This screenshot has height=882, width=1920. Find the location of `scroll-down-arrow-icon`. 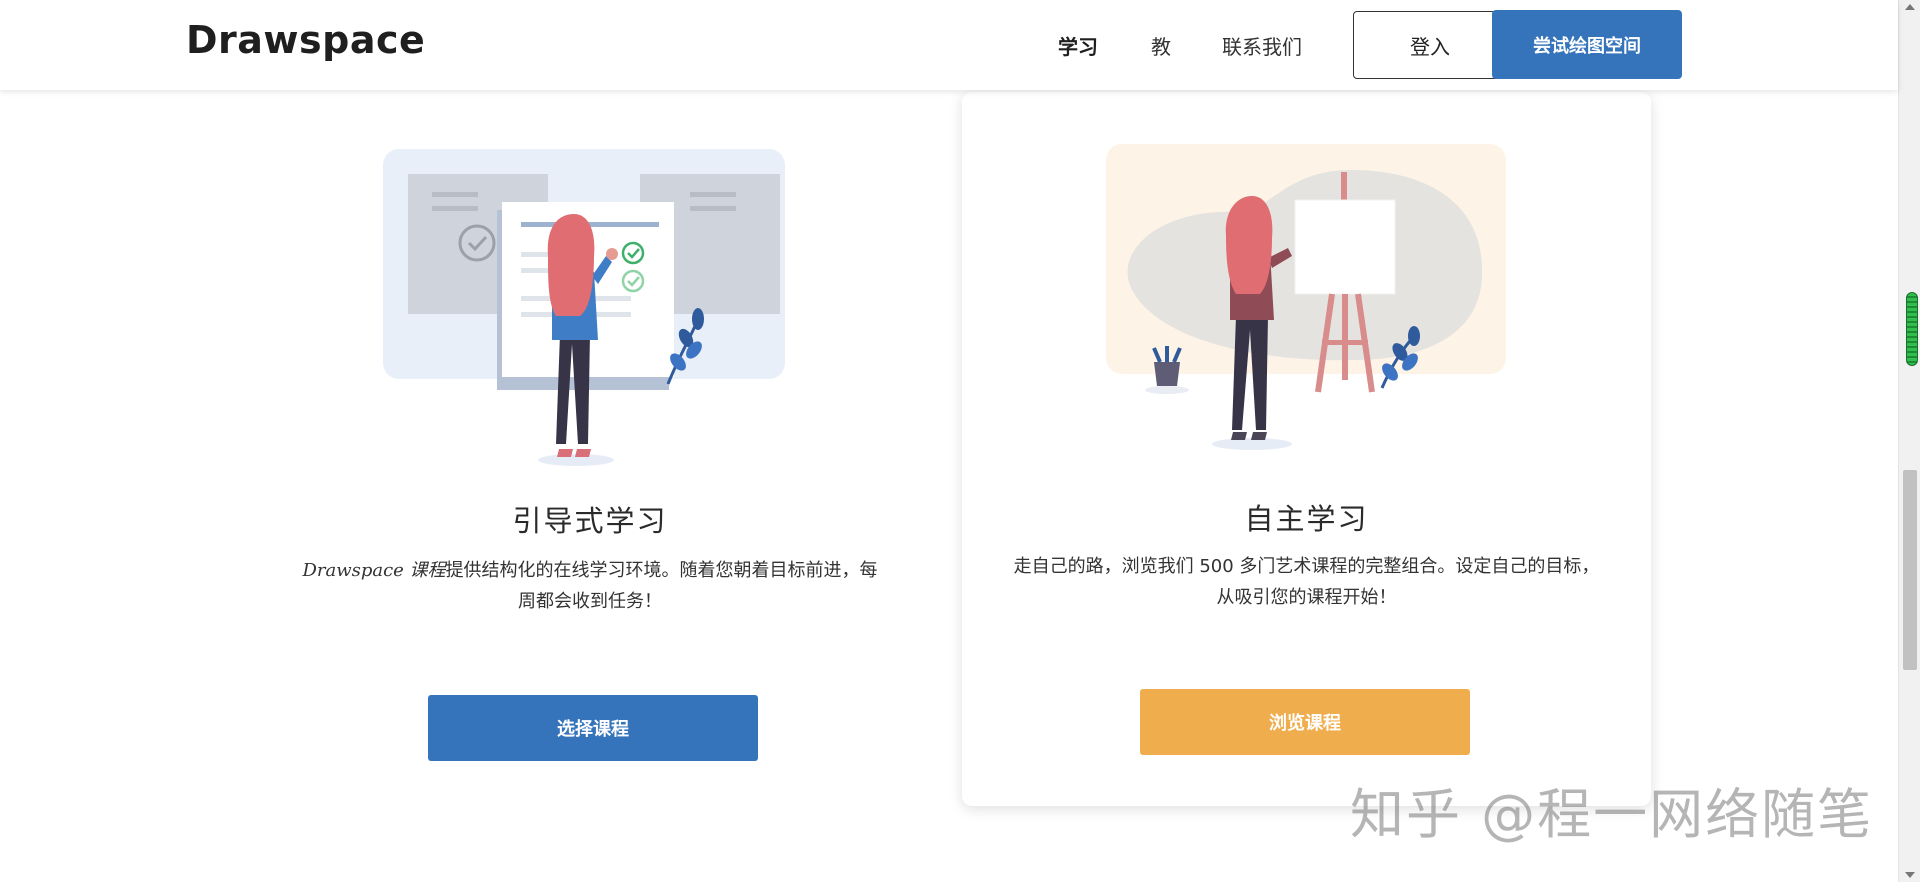

scroll-down-arrow-icon is located at coordinates (1910, 875).